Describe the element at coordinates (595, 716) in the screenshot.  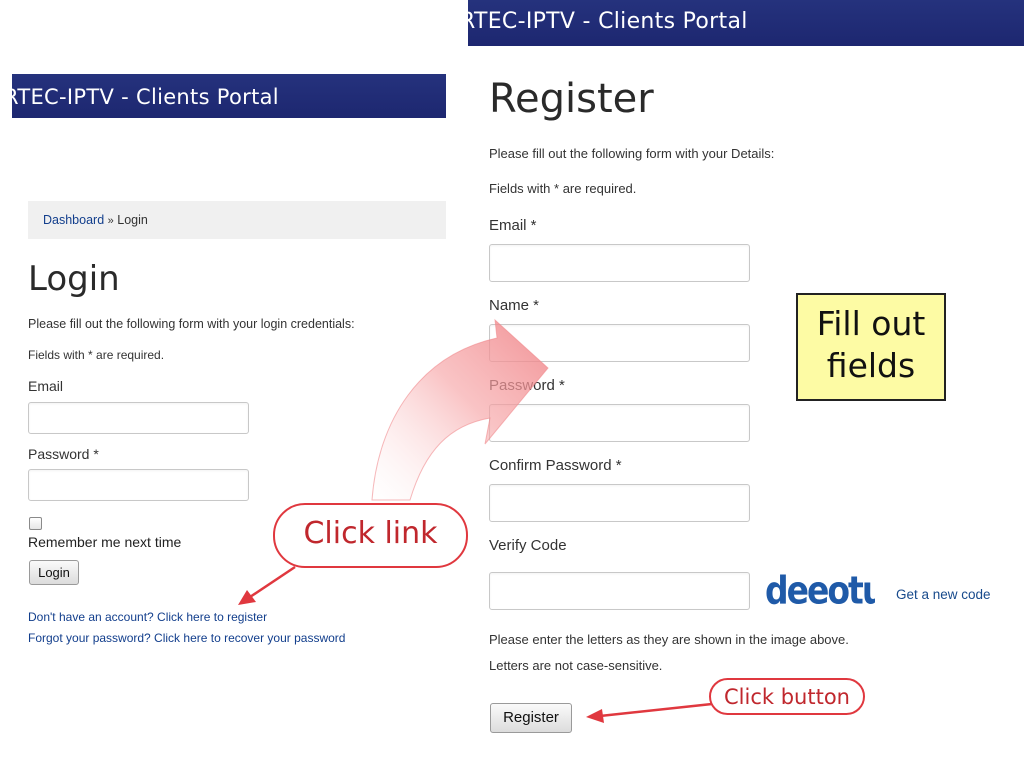
I see `click-button-arrowhead` at that location.